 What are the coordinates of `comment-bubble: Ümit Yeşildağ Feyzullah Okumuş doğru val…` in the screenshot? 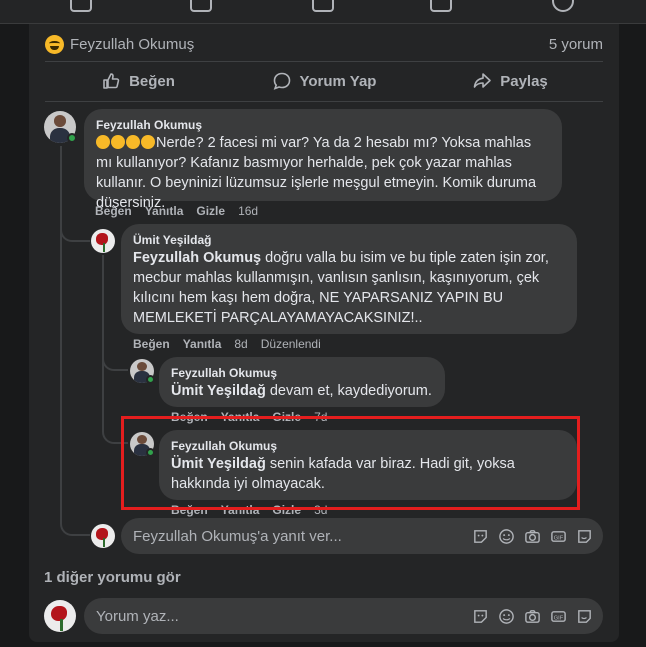 It's located at (349, 279).